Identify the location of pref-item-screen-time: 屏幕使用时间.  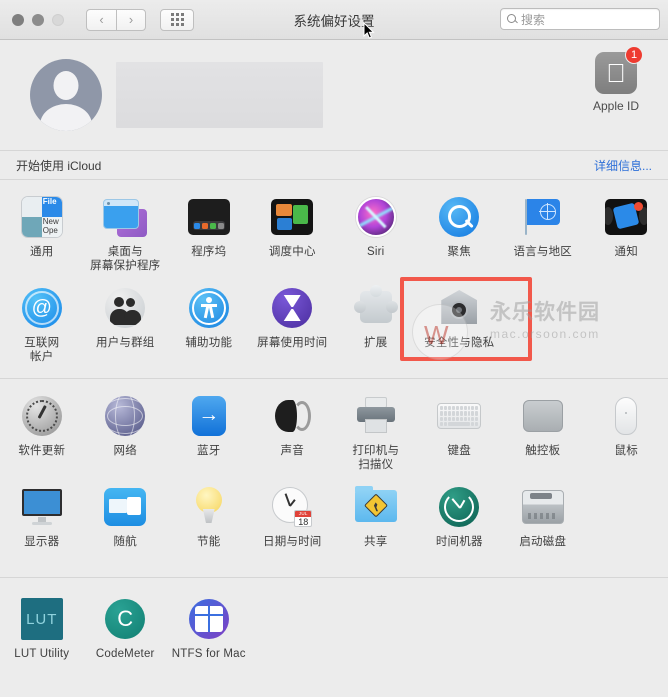
(293, 326).